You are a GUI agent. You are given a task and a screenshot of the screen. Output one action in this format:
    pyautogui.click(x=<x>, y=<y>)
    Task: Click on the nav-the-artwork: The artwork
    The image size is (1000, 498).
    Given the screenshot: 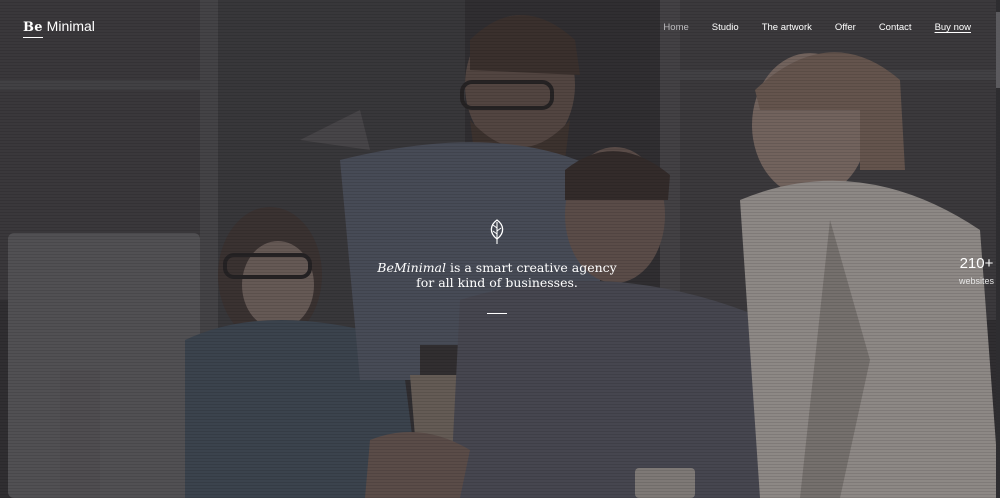 What is the action you would take?
    pyautogui.click(x=787, y=28)
    